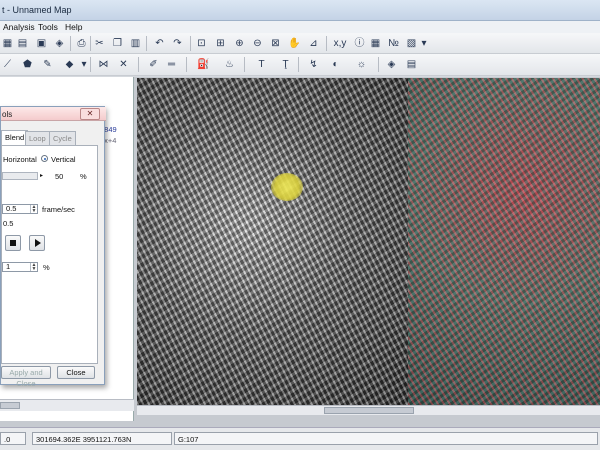  Describe the element at coordinates (47, 64) in the screenshot. I see `symbol-icon: ✎` at that location.